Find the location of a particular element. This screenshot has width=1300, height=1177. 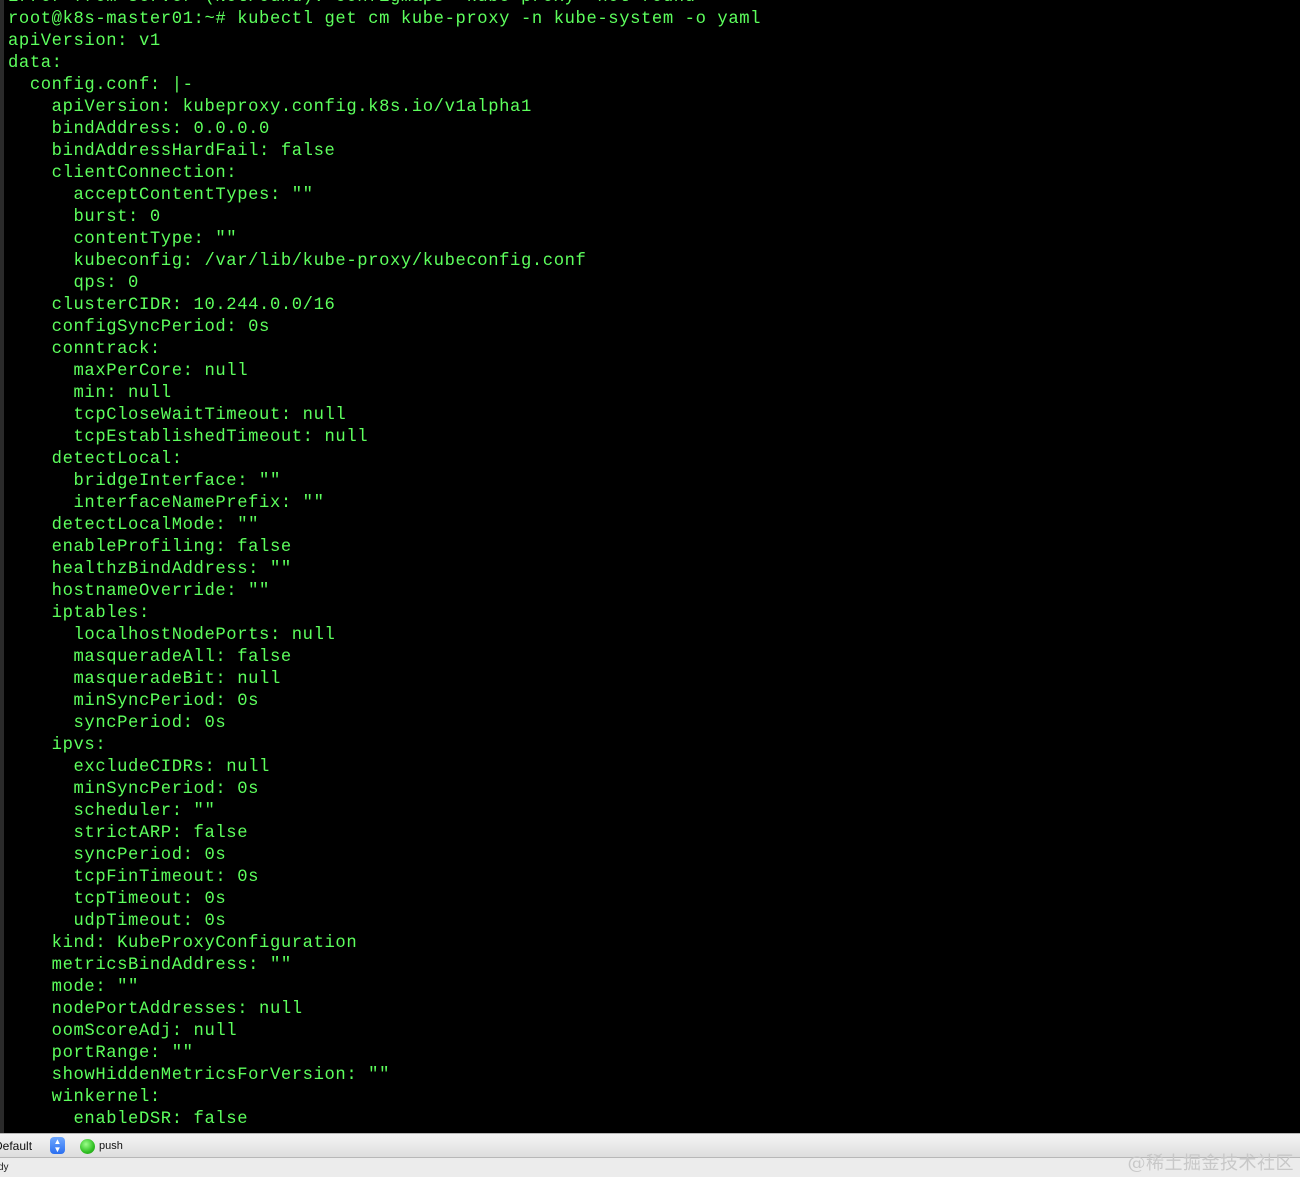

terminal-line: winkernel: is located at coordinates (84, 1097).